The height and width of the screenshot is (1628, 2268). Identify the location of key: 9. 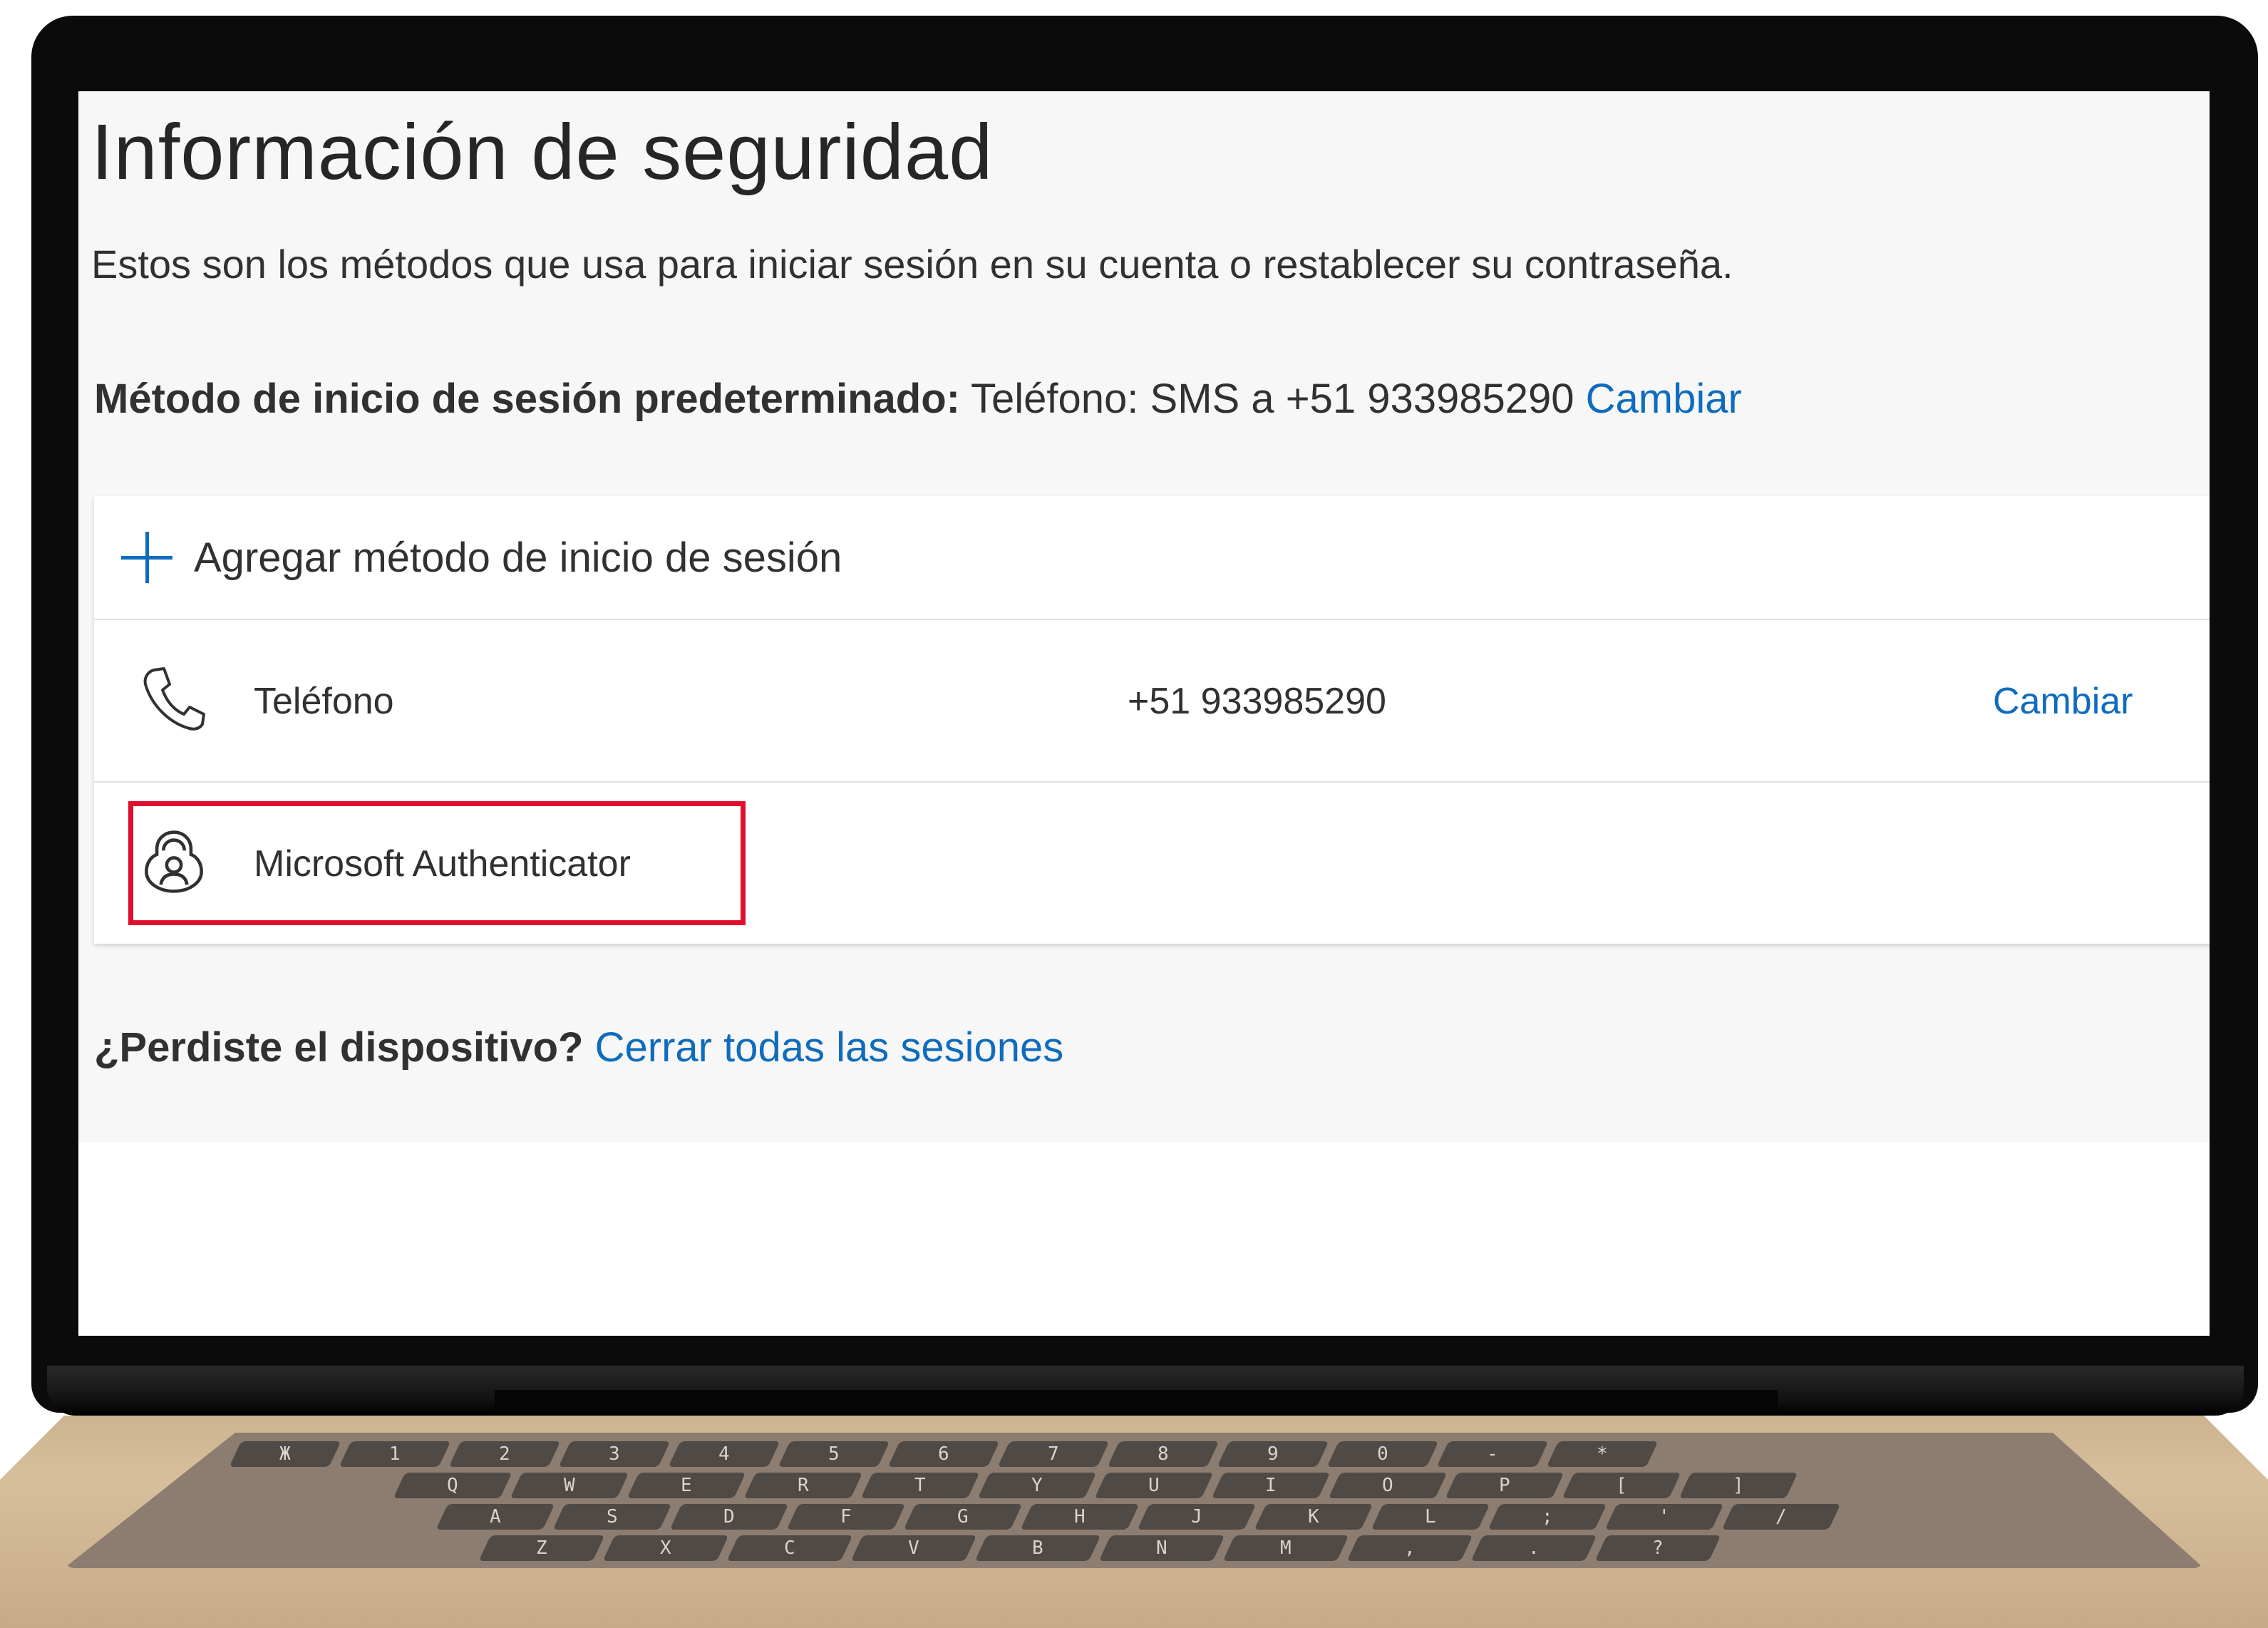
(1273, 1454).